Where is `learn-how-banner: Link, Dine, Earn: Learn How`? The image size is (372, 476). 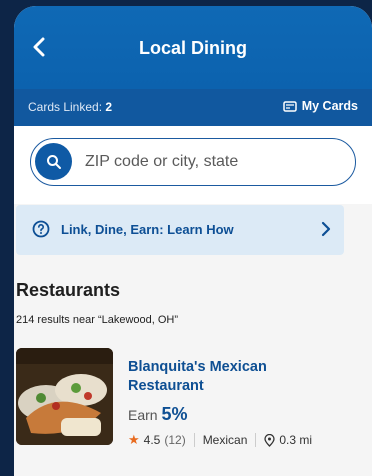 learn-how-banner: Link, Dine, Earn: Learn How is located at coordinates (180, 230).